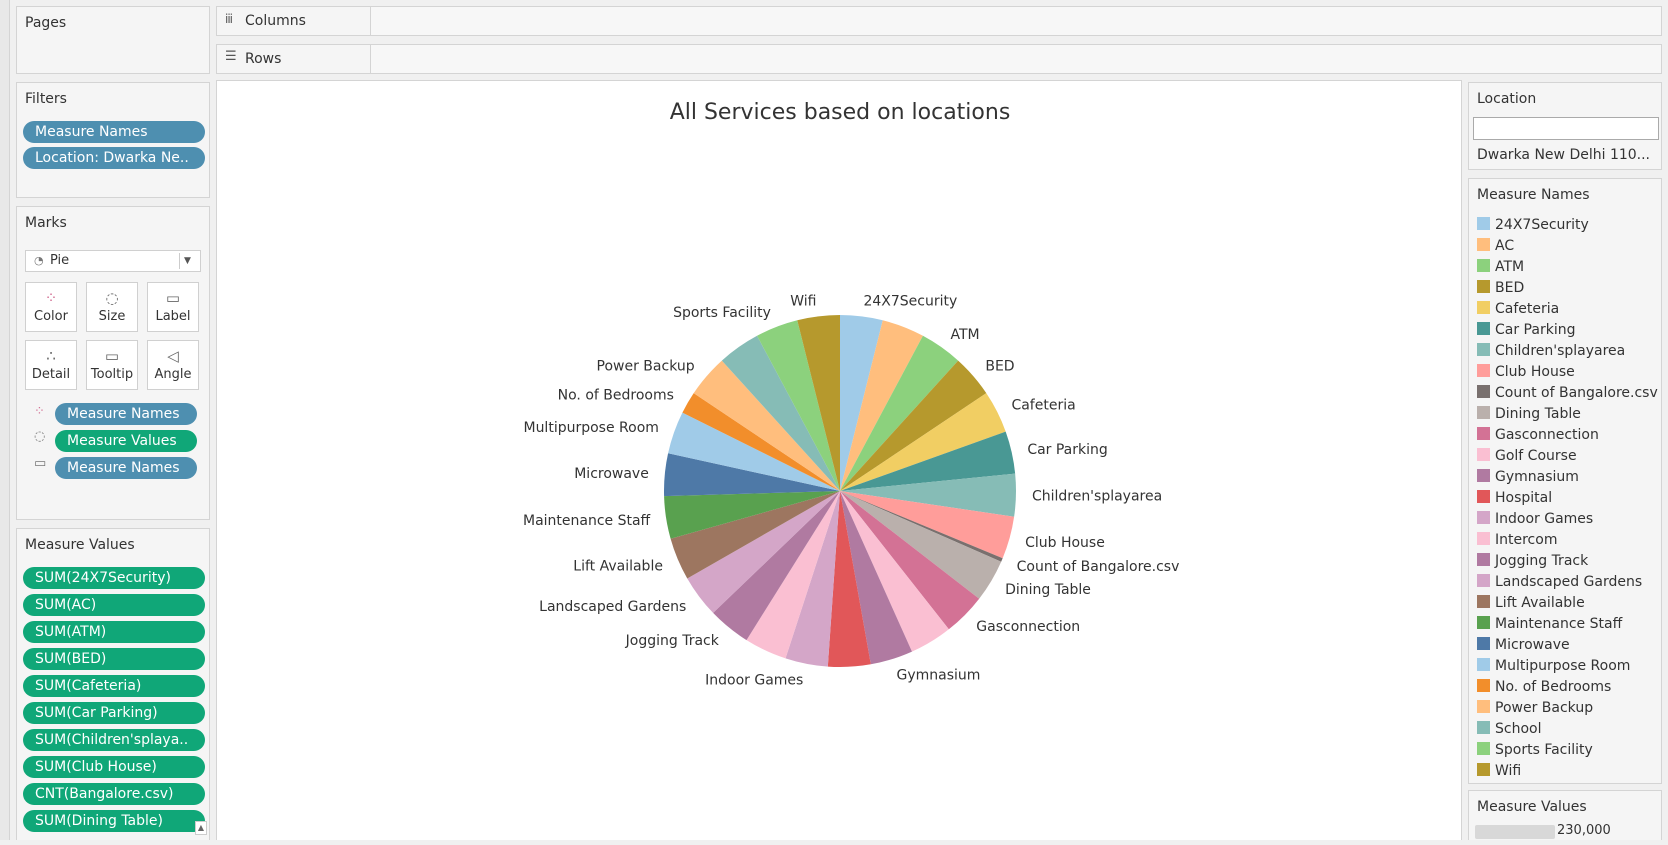  I want to click on legend-item: Cafeteria, so click(1518, 309).